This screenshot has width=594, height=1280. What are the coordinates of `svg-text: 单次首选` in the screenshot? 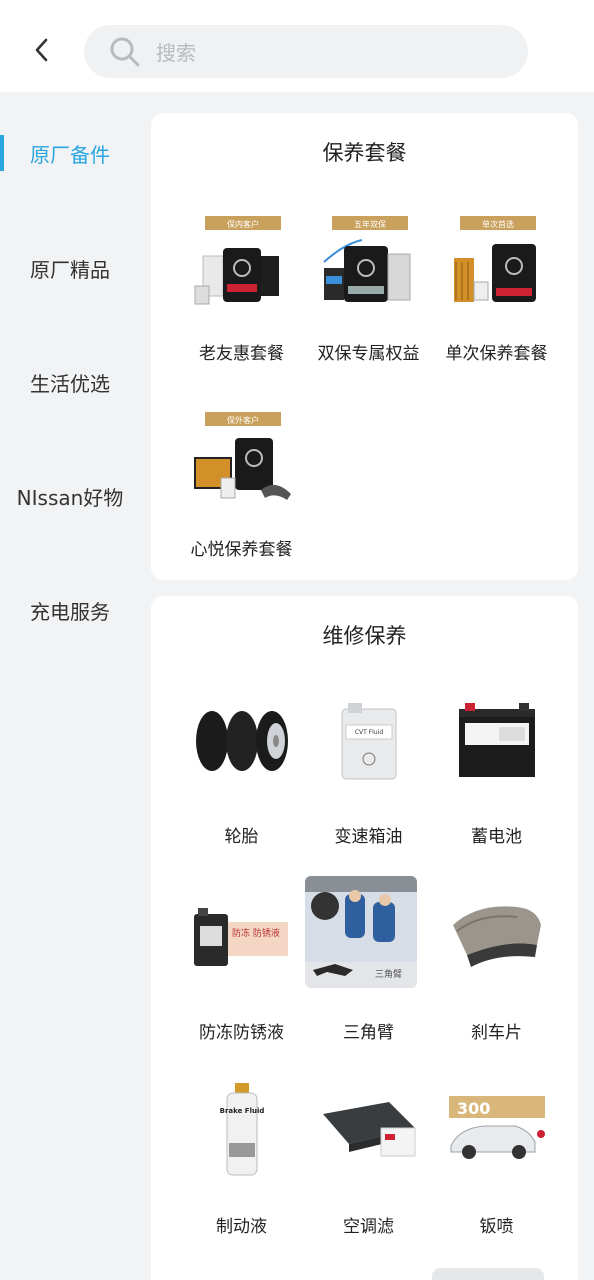 It's located at (498, 224).